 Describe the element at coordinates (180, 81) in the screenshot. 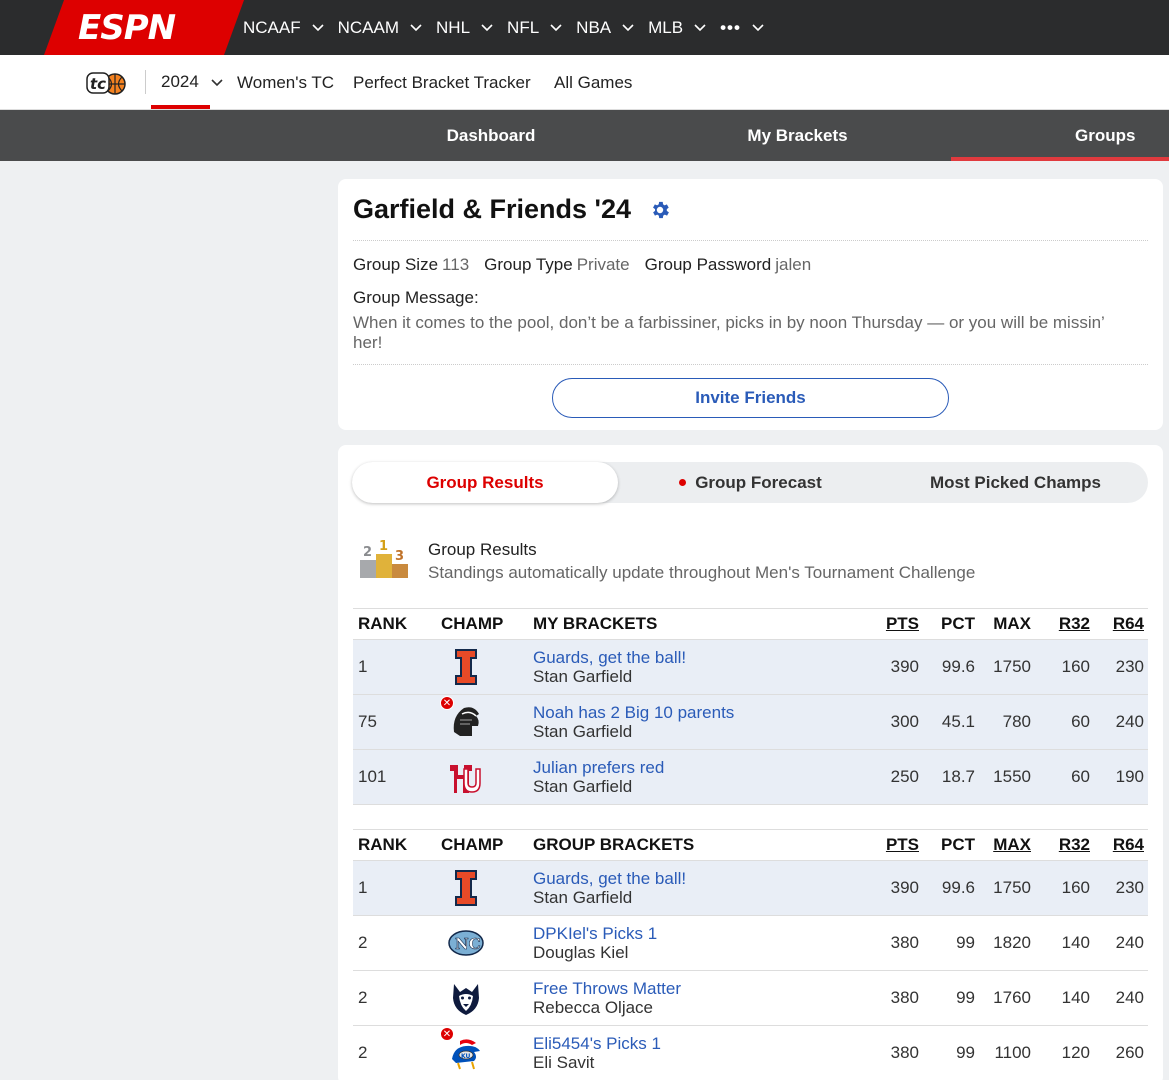

I see `year-label: 2024` at that location.